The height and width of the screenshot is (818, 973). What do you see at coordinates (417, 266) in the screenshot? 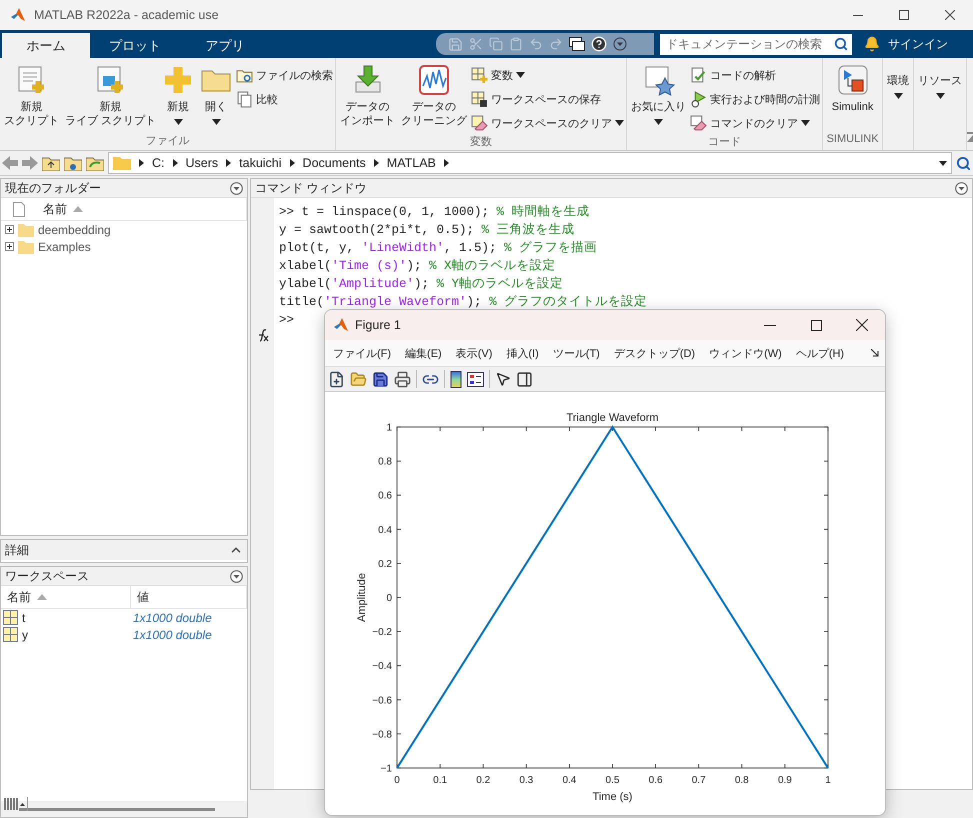
I see `code-line: xlabel('Time (s)'); % X軸のラベルを設定` at bounding box center [417, 266].